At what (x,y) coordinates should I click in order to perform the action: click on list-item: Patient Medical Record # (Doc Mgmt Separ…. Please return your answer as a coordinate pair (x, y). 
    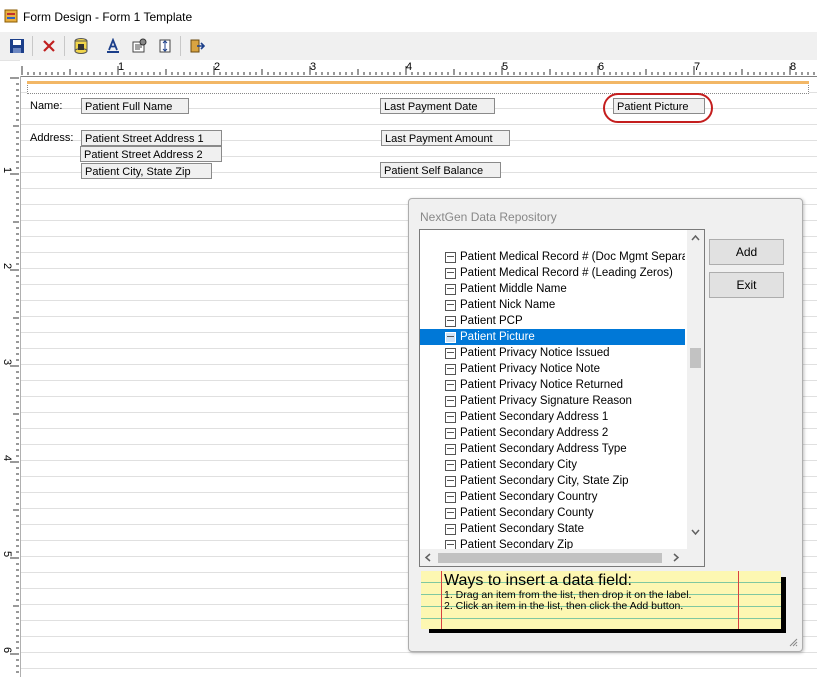
    Looking at the image, I should click on (552, 257).